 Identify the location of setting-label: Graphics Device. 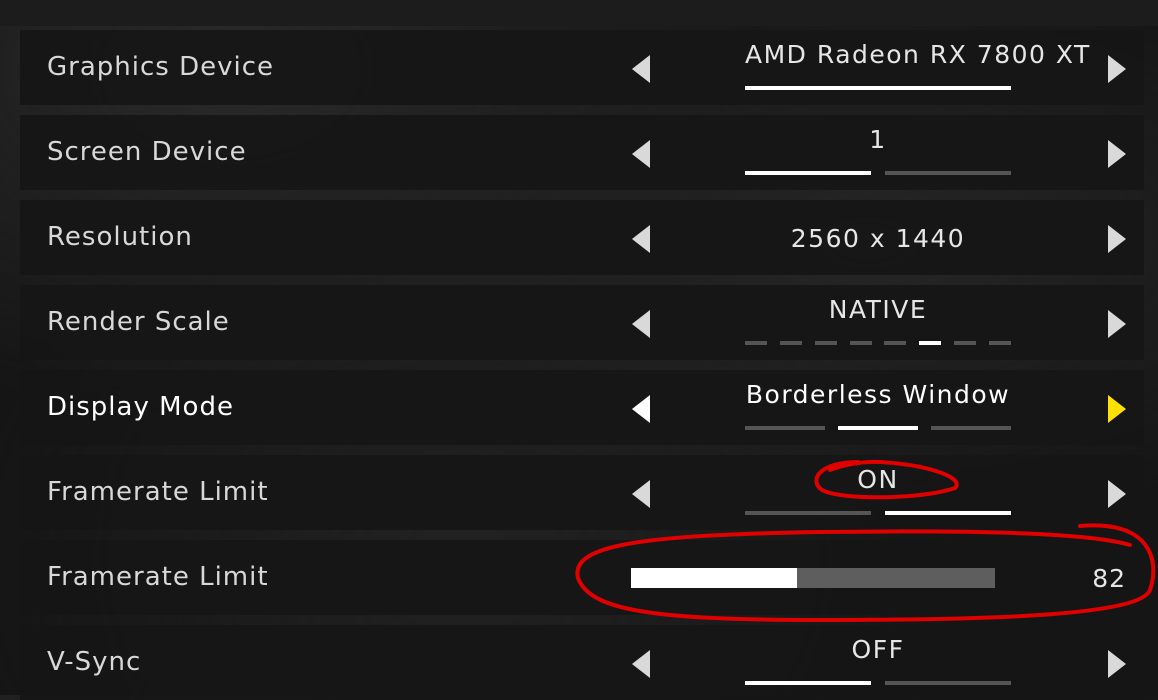
(160, 67).